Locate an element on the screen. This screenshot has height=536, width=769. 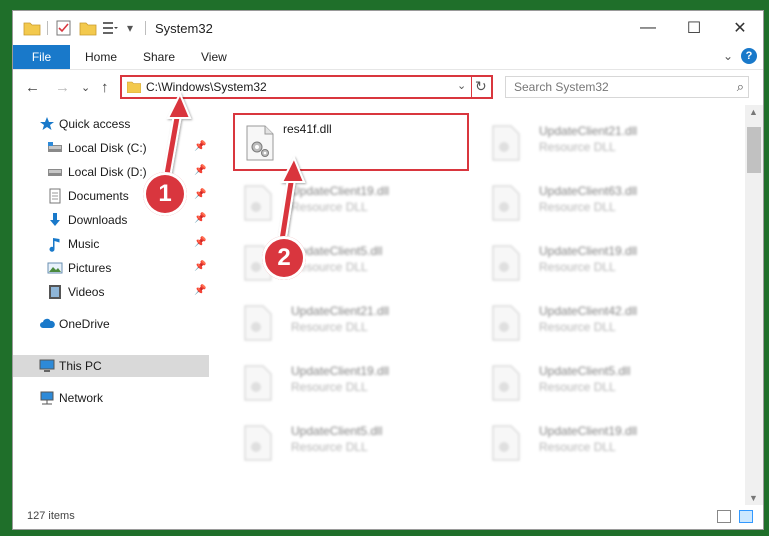
large-icons-view-icon is located at coordinates (746, 516).